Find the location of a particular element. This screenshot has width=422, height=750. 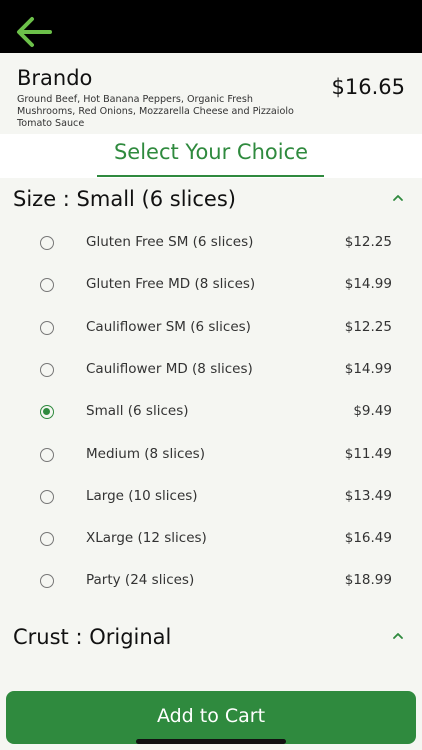

choice-title: Select Your Choice is located at coordinates (211, 152).